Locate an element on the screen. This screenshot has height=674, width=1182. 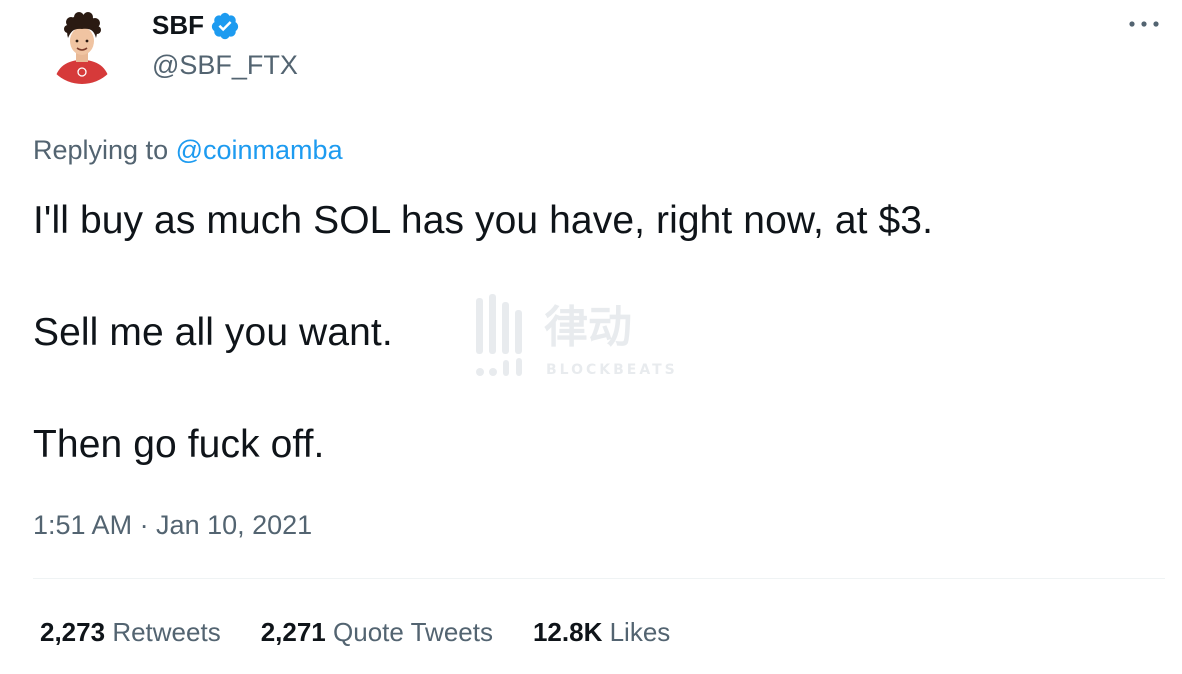
divider is located at coordinates (599, 578).